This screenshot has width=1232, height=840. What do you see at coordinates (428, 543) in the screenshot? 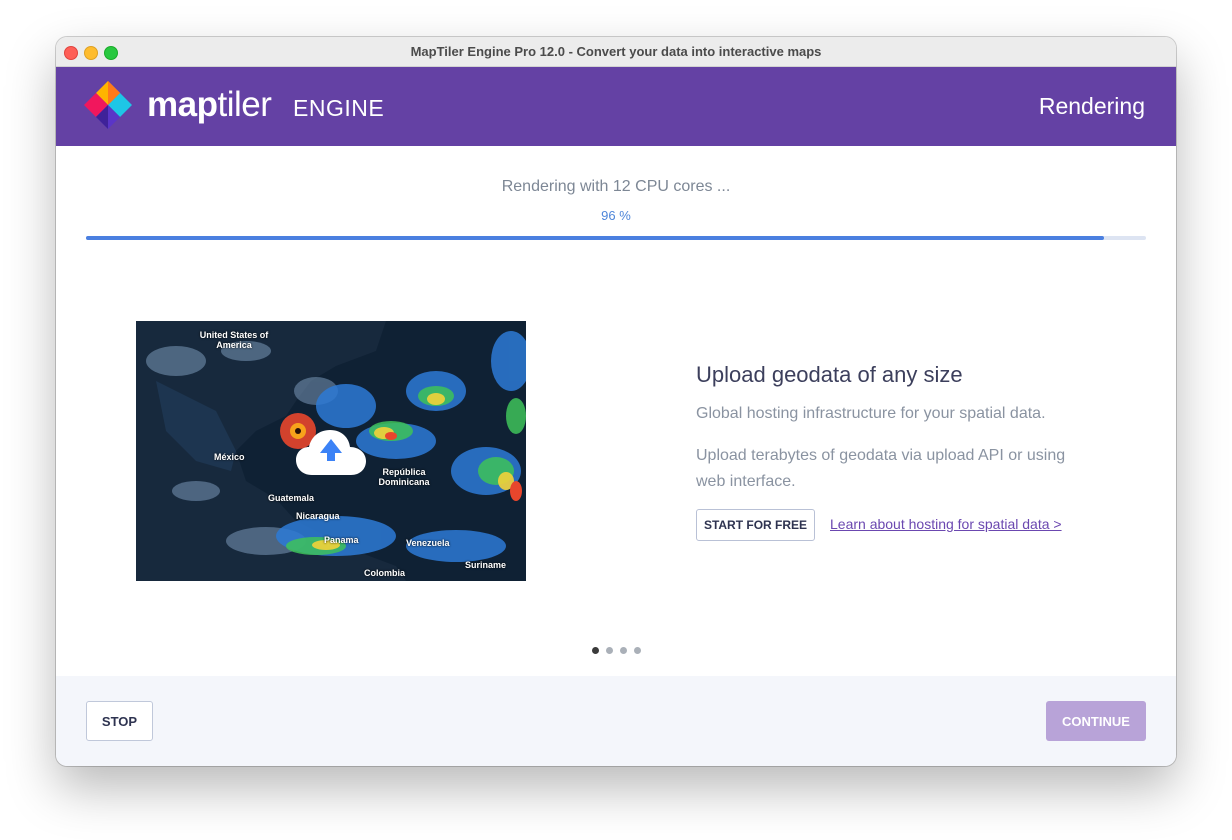
I see `map-label-venezuela: Venezuela` at bounding box center [428, 543].